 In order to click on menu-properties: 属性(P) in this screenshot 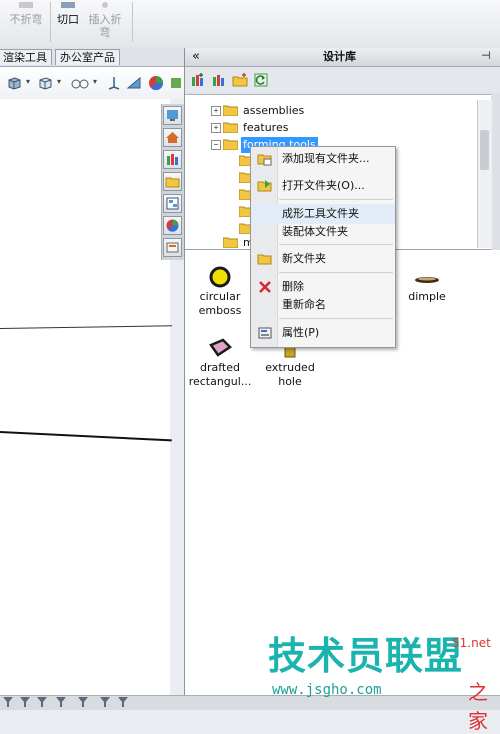, I will do `click(323, 333)`.